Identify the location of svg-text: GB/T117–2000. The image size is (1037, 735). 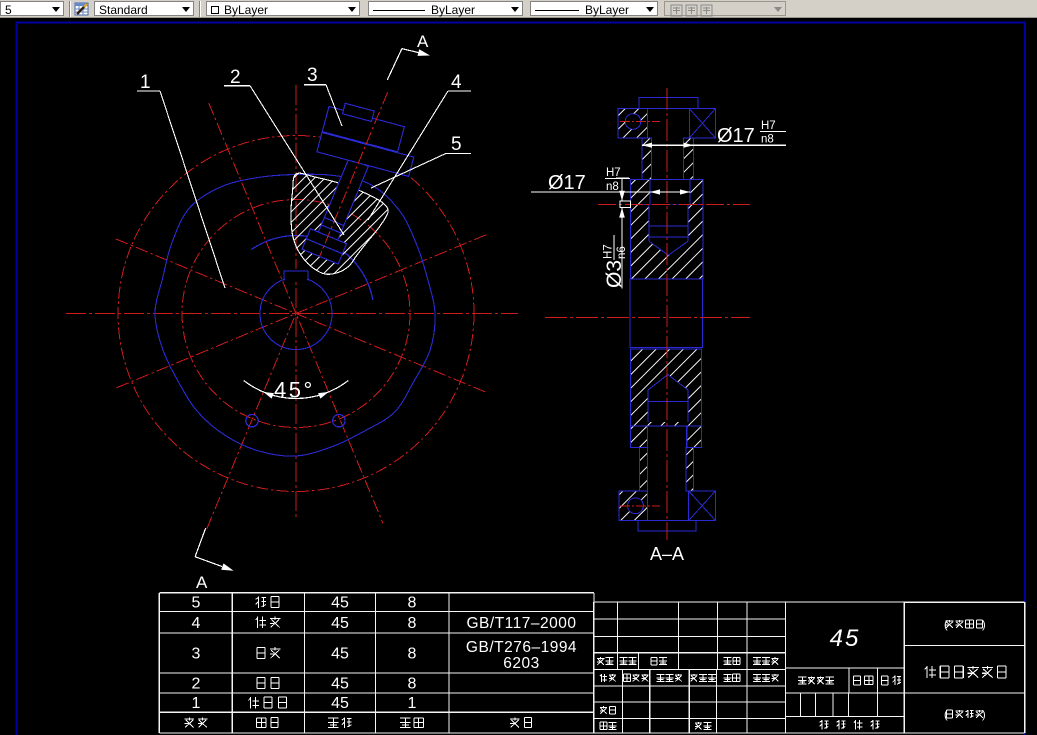
(522, 623).